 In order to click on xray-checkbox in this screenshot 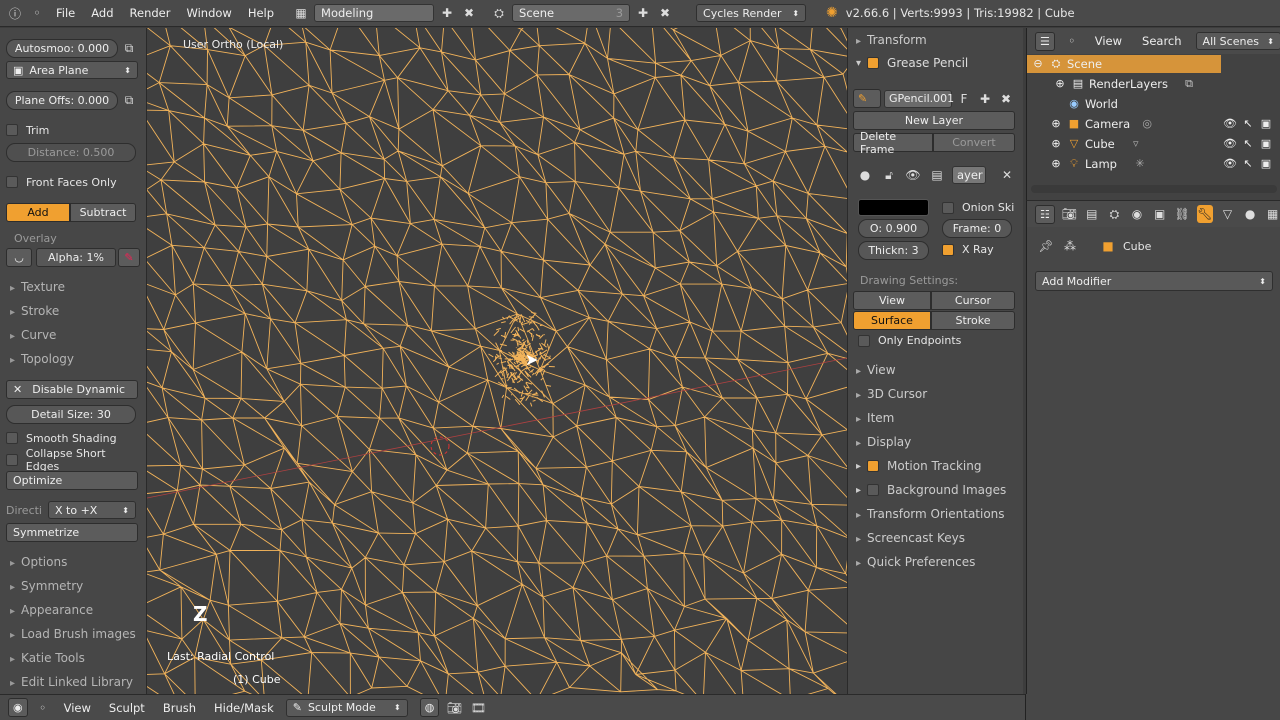, I will do `click(948, 249)`.